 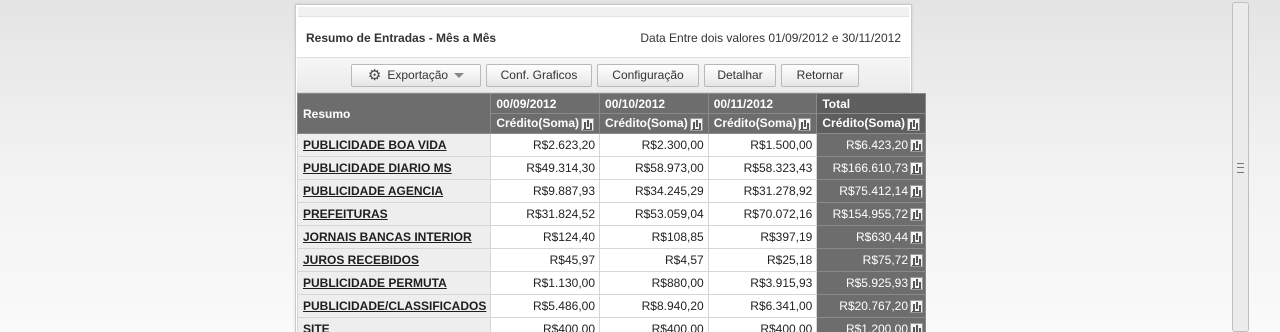 What do you see at coordinates (762, 103) in the screenshot?
I see `column-period-header: 00/11/2012` at bounding box center [762, 103].